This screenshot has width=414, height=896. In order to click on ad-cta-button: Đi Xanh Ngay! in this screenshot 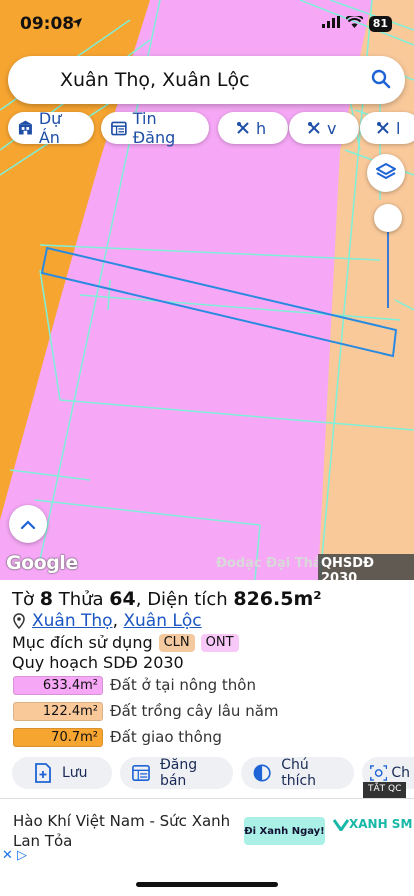, I will do `click(284, 831)`.